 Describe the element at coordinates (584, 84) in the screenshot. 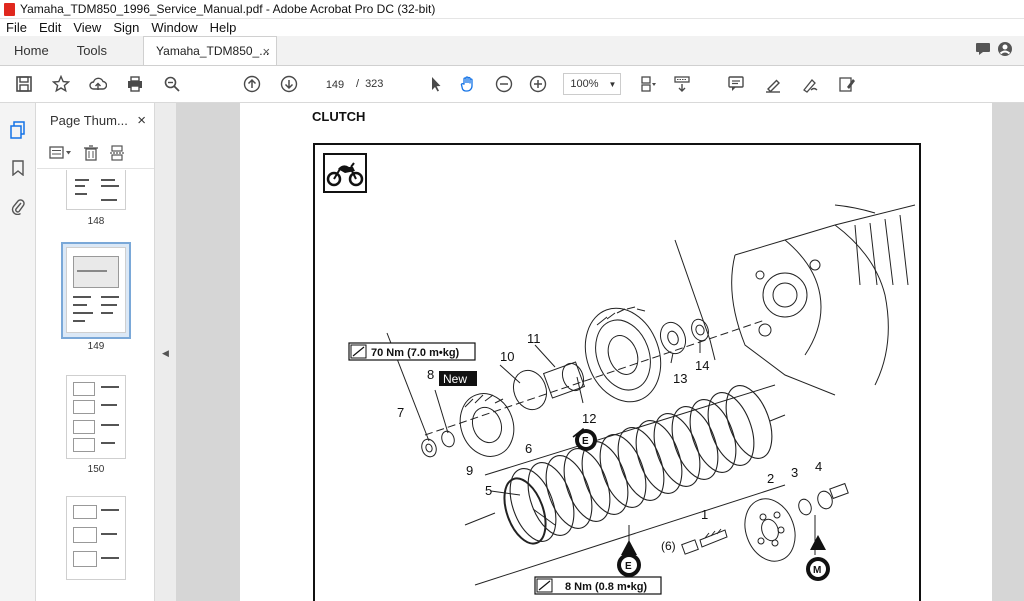

I see `zoom-level-value: 100%` at that location.